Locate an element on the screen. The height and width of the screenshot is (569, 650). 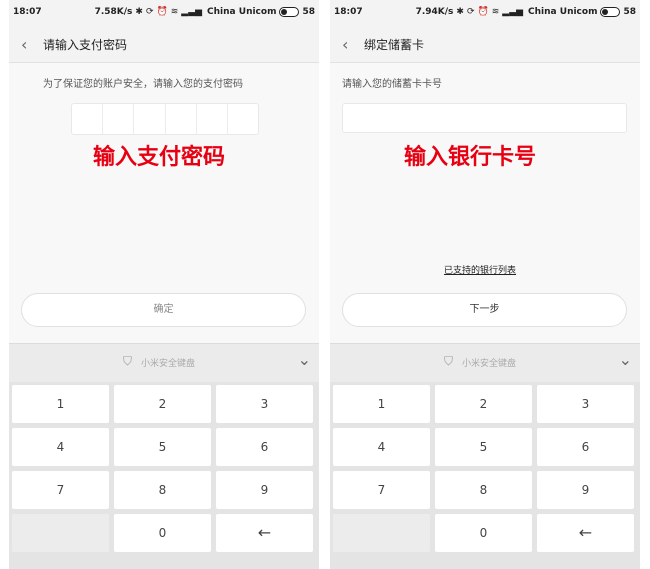
title-bar: ‹ 绑定储蓄卡 is located at coordinates (485, 44).